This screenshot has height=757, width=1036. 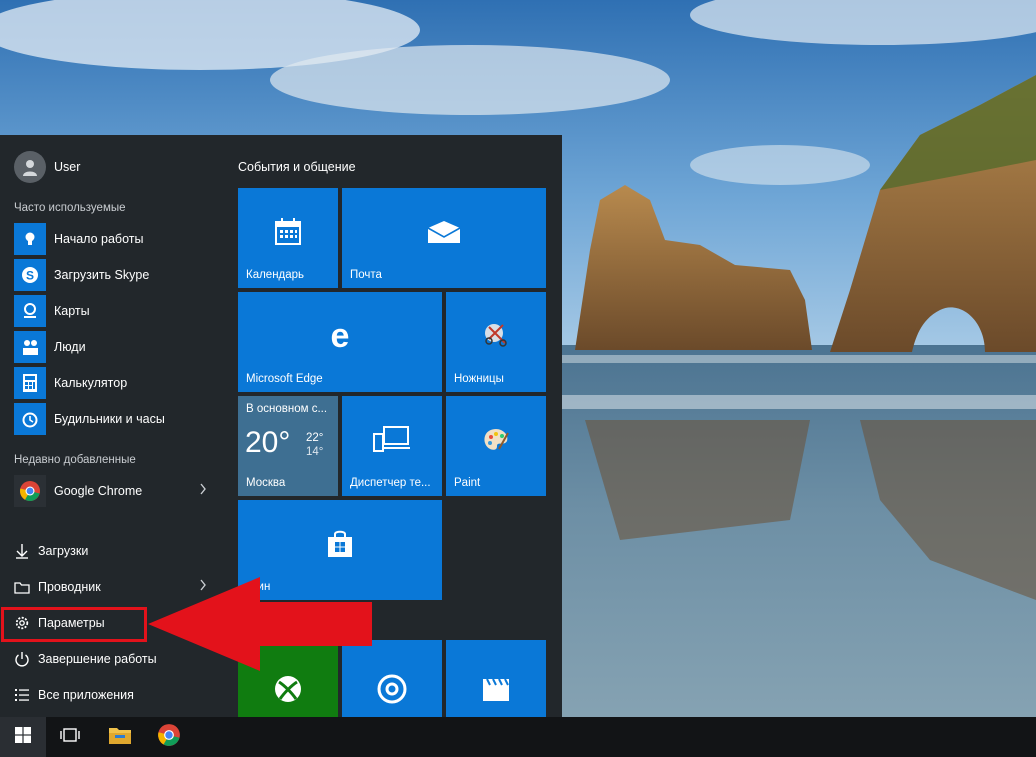 What do you see at coordinates (266, 483) in the screenshot?
I see `weather-city: Москва` at bounding box center [266, 483].